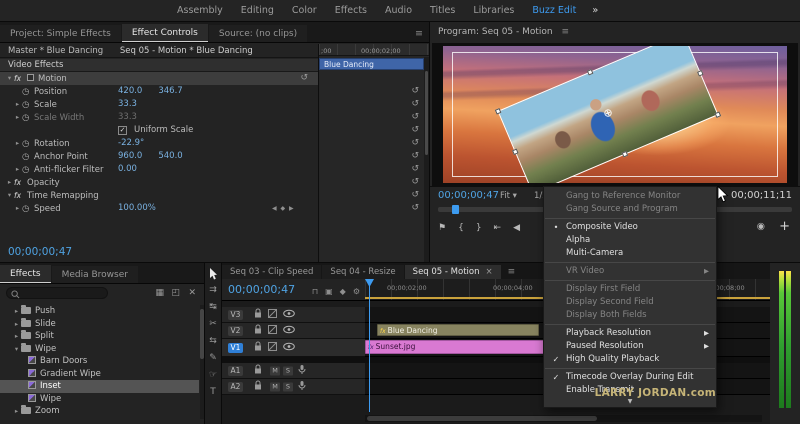  I want to click on add-marker-icon: ◆, so click(343, 291).